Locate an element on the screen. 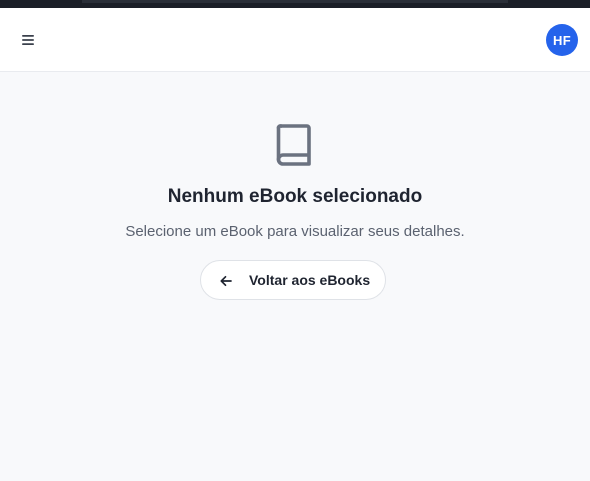  empty-state-title: Nenhum eBook selecionado is located at coordinates (295, 196).